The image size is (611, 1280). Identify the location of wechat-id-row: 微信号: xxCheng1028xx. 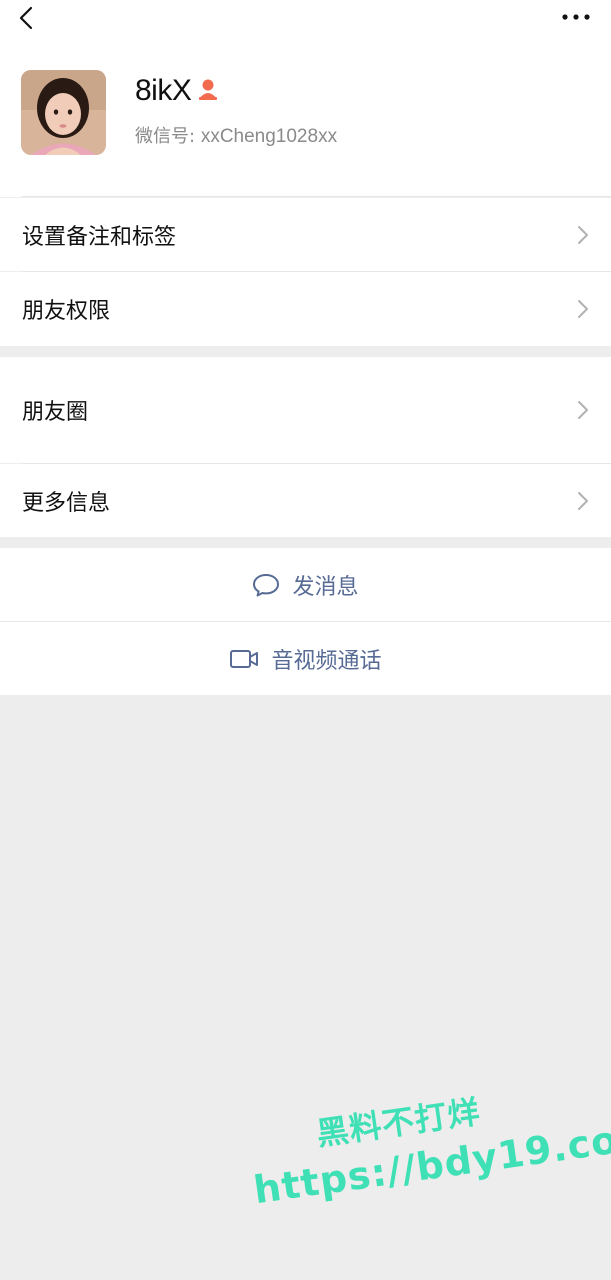
(236, 135).